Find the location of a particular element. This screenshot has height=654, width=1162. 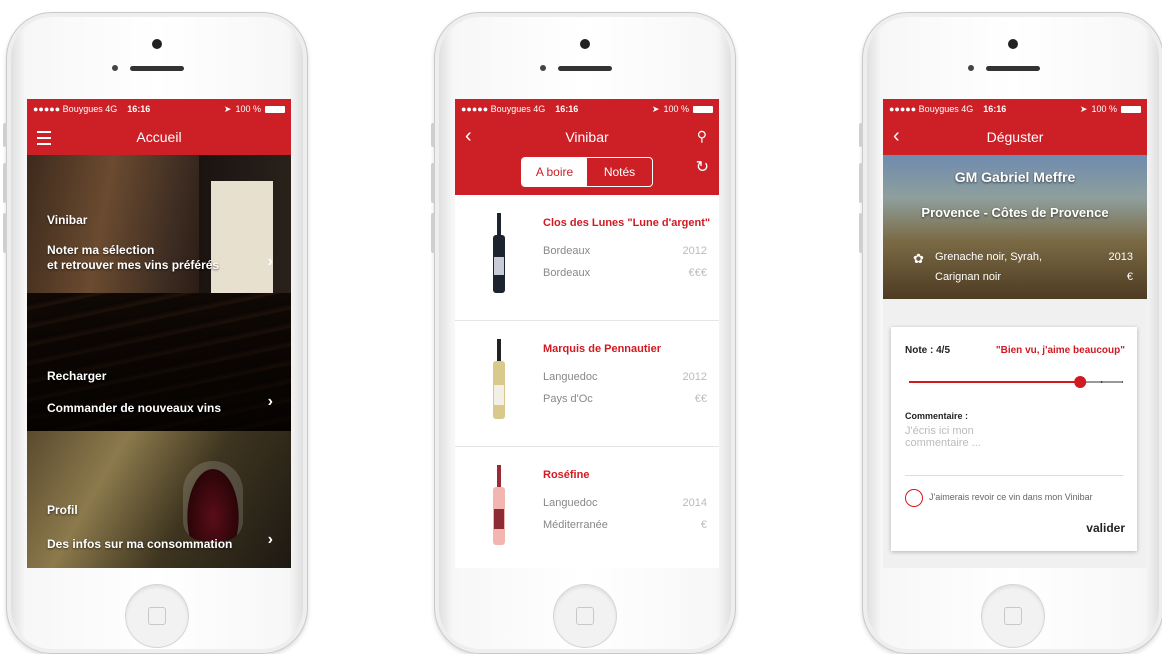

segmented-control-bar: A boire Notés ↻ is located at coordinates (587, 175).